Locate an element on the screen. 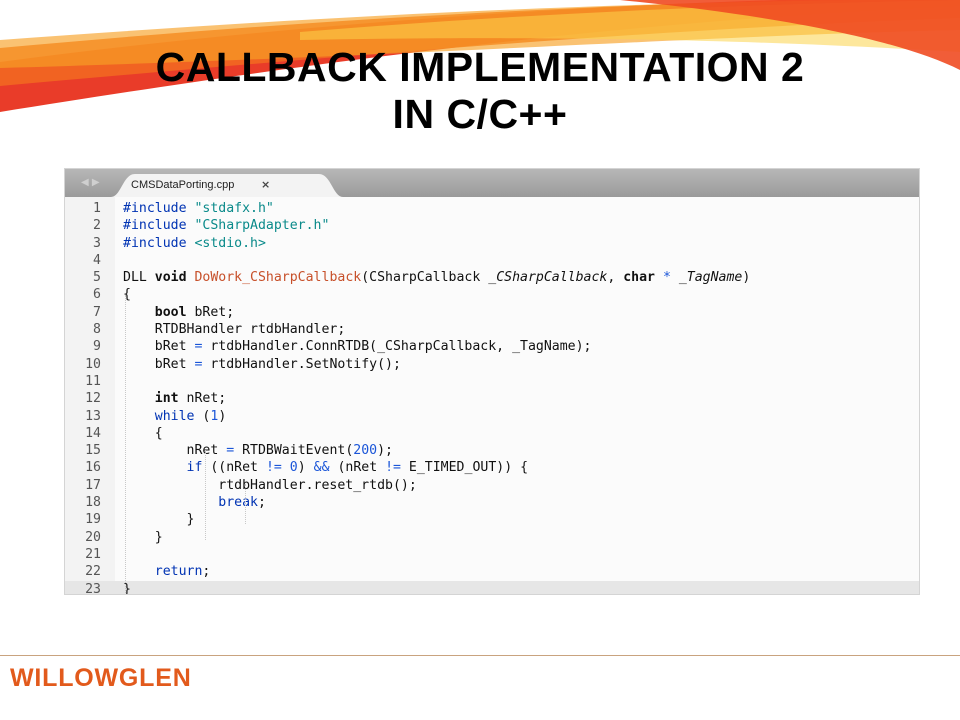  code-token: DLL is located at coordinates (139, 278).